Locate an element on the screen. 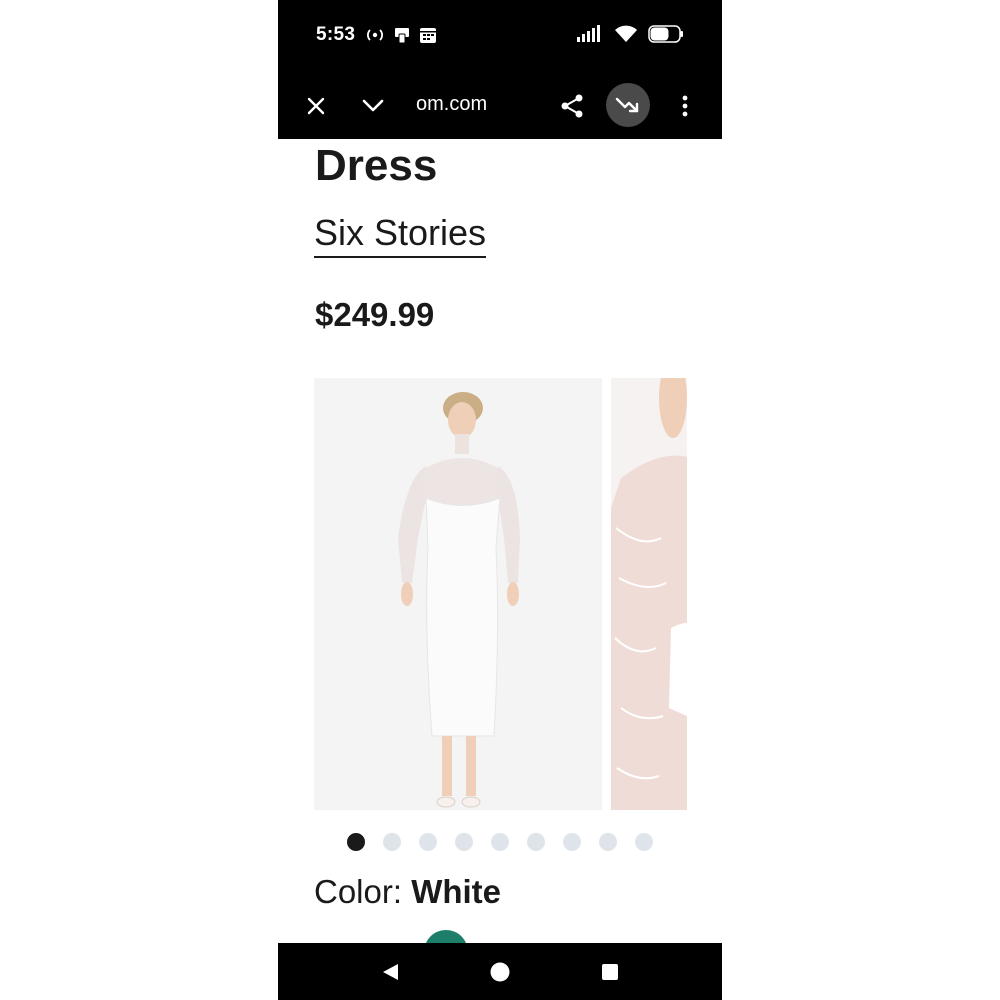 The image size is (1000, 1000). trending-down-icon is located at coordinates (627, 105).